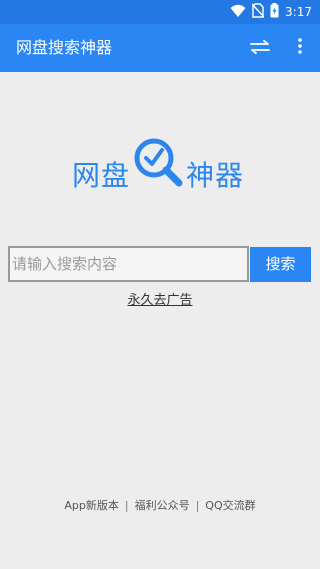  What do you see at coordinates (230, 505) in the screenshot?
I see `footer-link-qq-group: QQ交流群` at bounding box center [230, 505].